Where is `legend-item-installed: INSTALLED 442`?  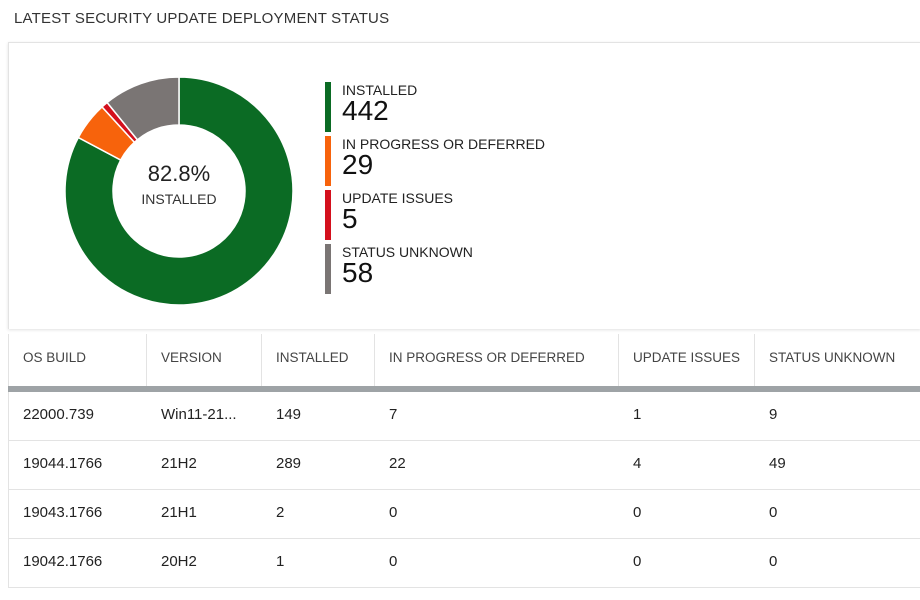 legend-item-installed: INSTALLED 442 is located at coordinates (435, 107).